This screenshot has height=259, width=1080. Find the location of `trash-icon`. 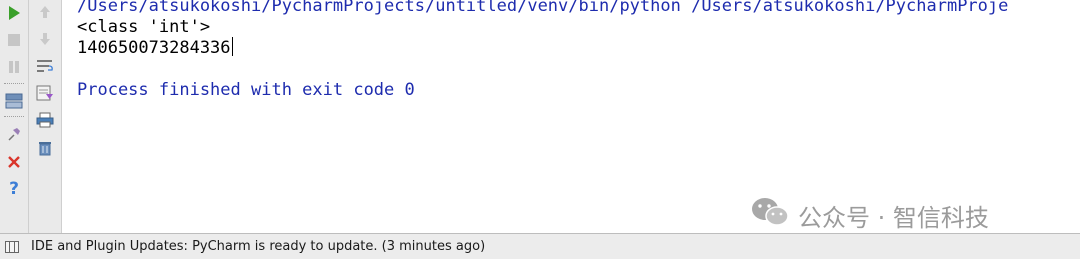

trash-icon is located at coordinates (45, 148).